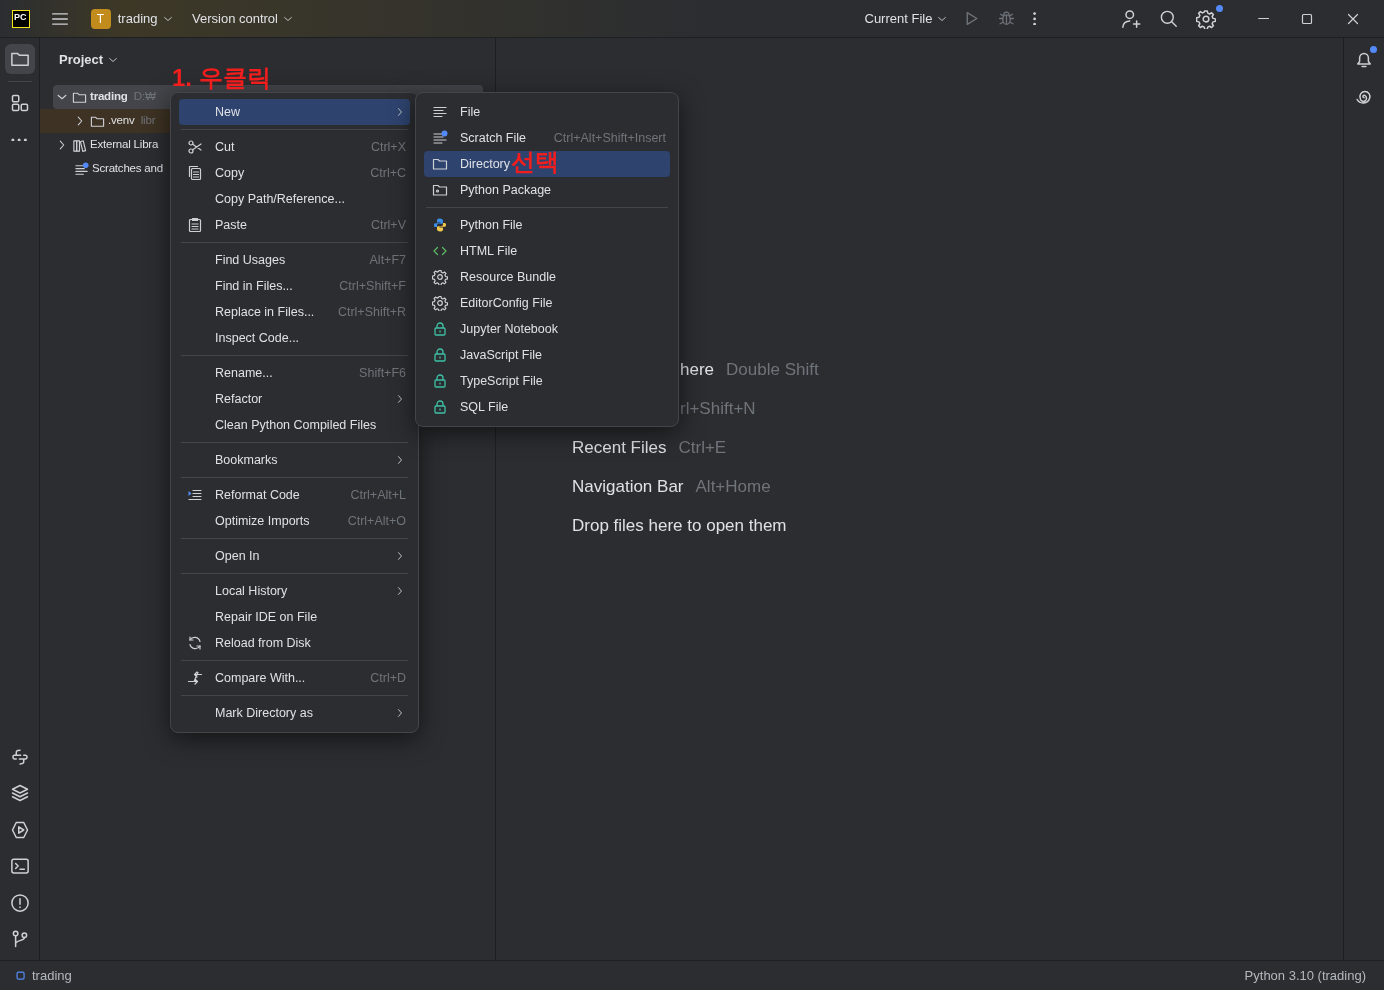 This screenshot has height=990, width=1384. I want to click on shortcut-text: Ctrl+D, so click(388, 678).